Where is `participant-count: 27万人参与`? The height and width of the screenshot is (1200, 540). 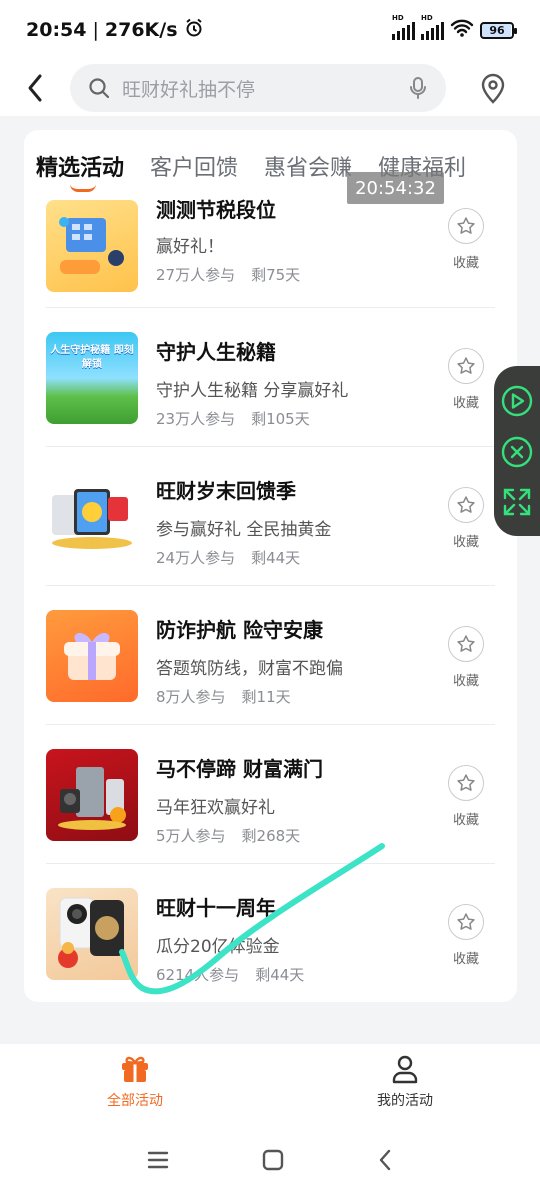 participant-count: 27万人参与 is located at coordinates (196, 275).